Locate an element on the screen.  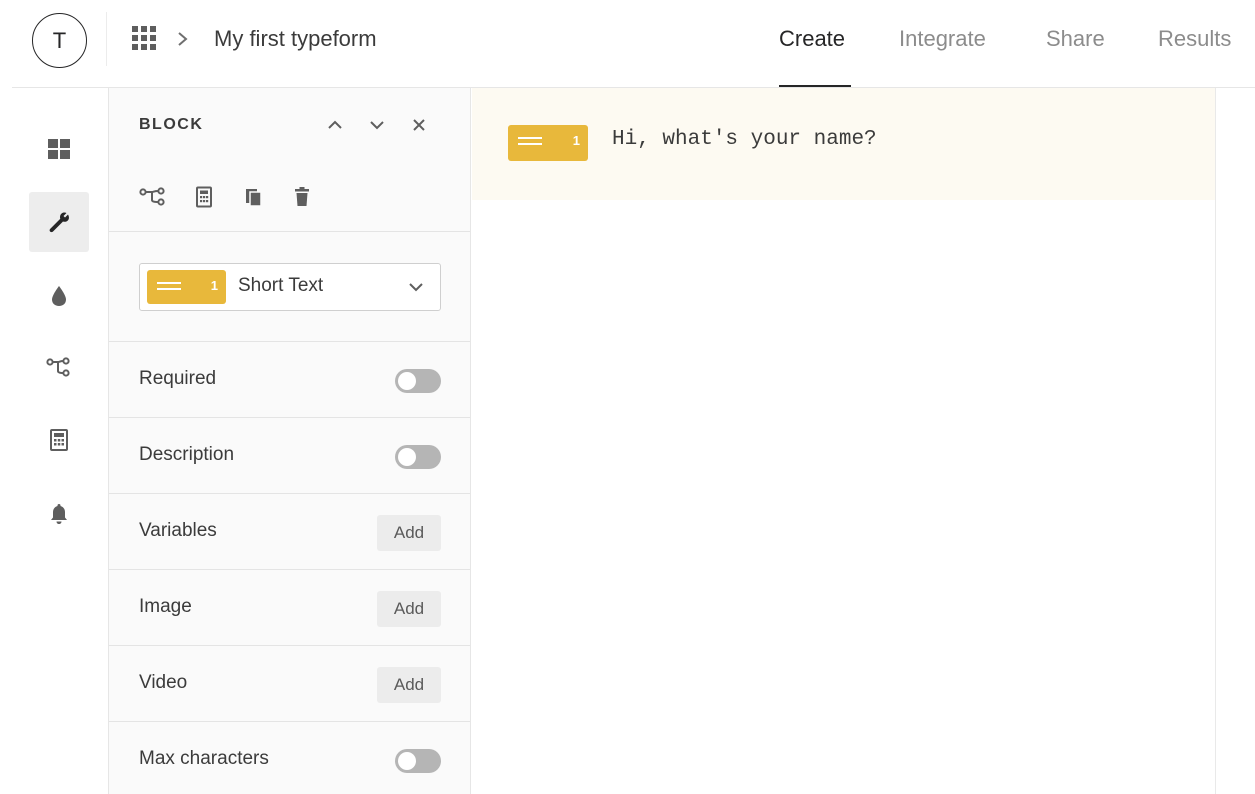
question-badge: 1 is located at coordinates (548, 143).